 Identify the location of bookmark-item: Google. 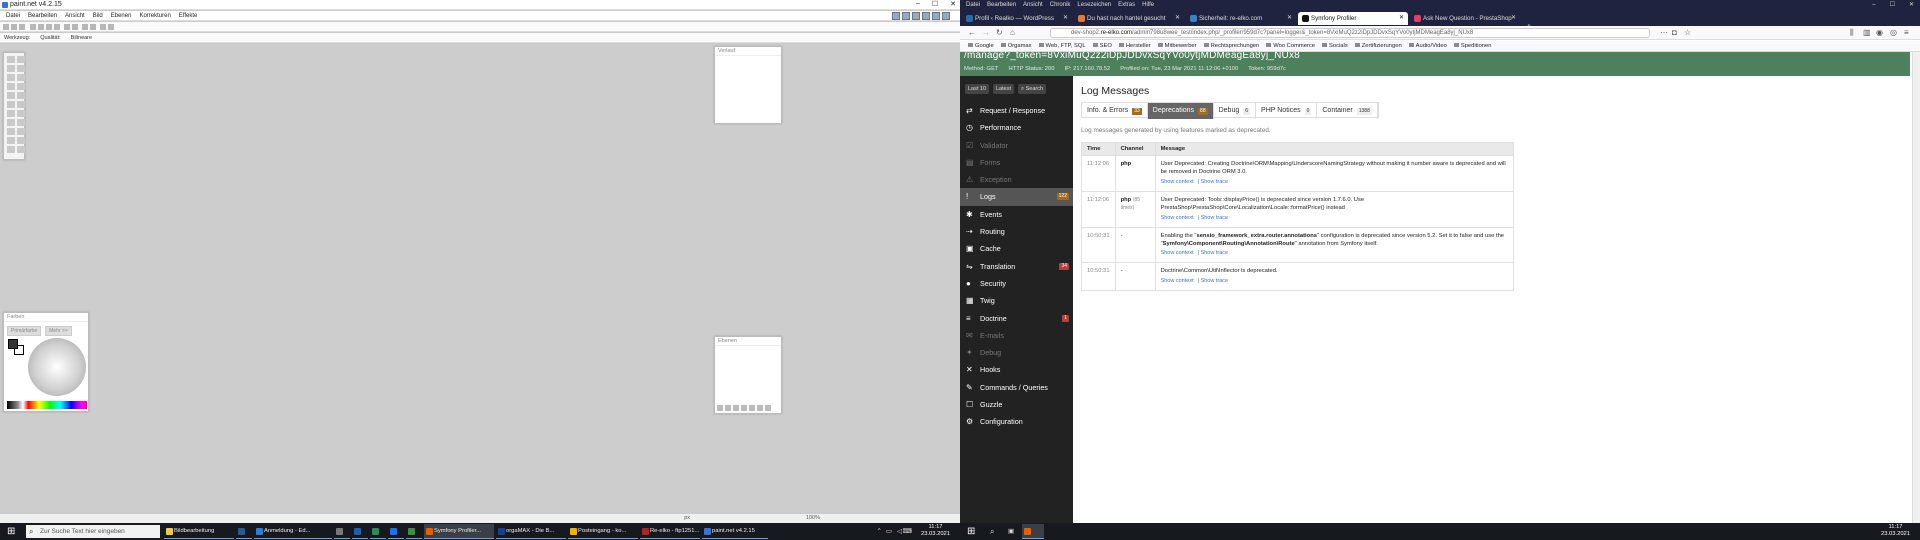
(981, 46).